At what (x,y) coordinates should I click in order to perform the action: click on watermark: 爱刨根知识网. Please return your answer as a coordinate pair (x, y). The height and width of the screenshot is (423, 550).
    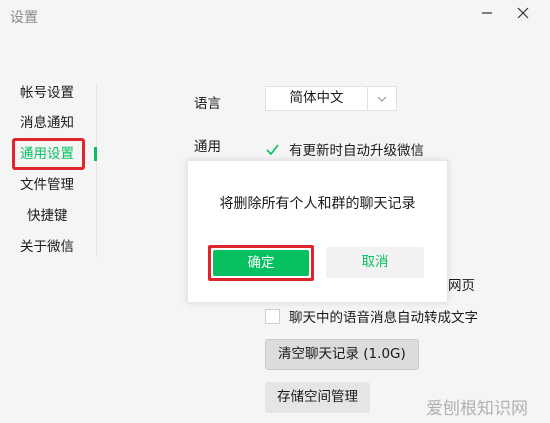
    Looking at the image, I should click on (477, 409).